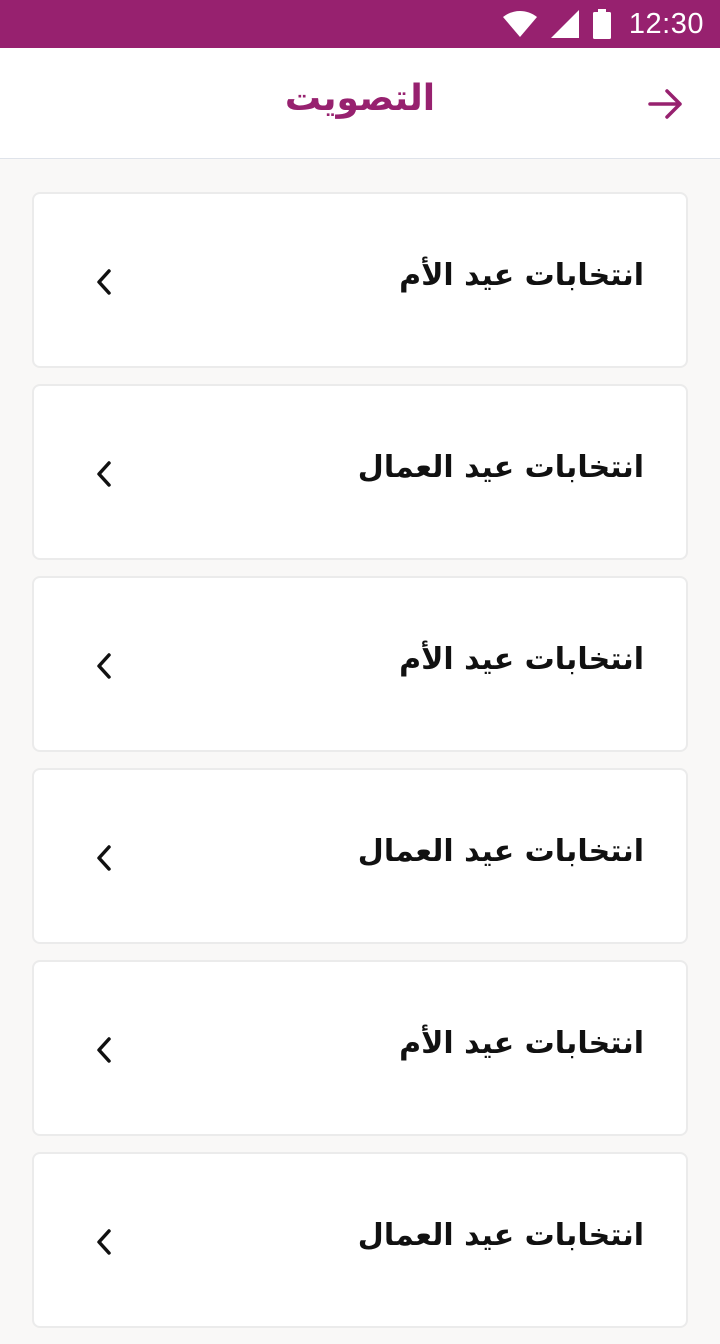 The width and height of the screenshot is (720, 1344). Describe the element at coordinates (666, 23) in the screenshot. I see `status-time: 12:30` at that location.